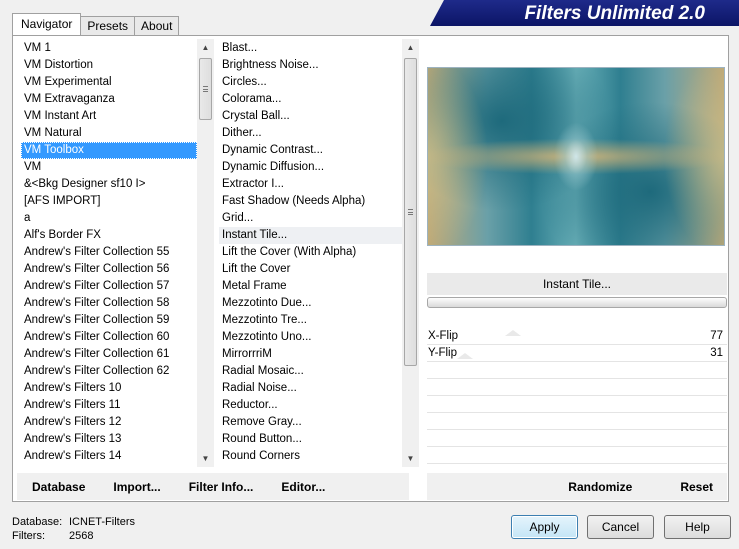 Image resolution: width=739 pixels, height=549 pixels. Describe the element at coordinates (47, 24) in the screenshot. I see `tab-navigator: Navigator` at that location.